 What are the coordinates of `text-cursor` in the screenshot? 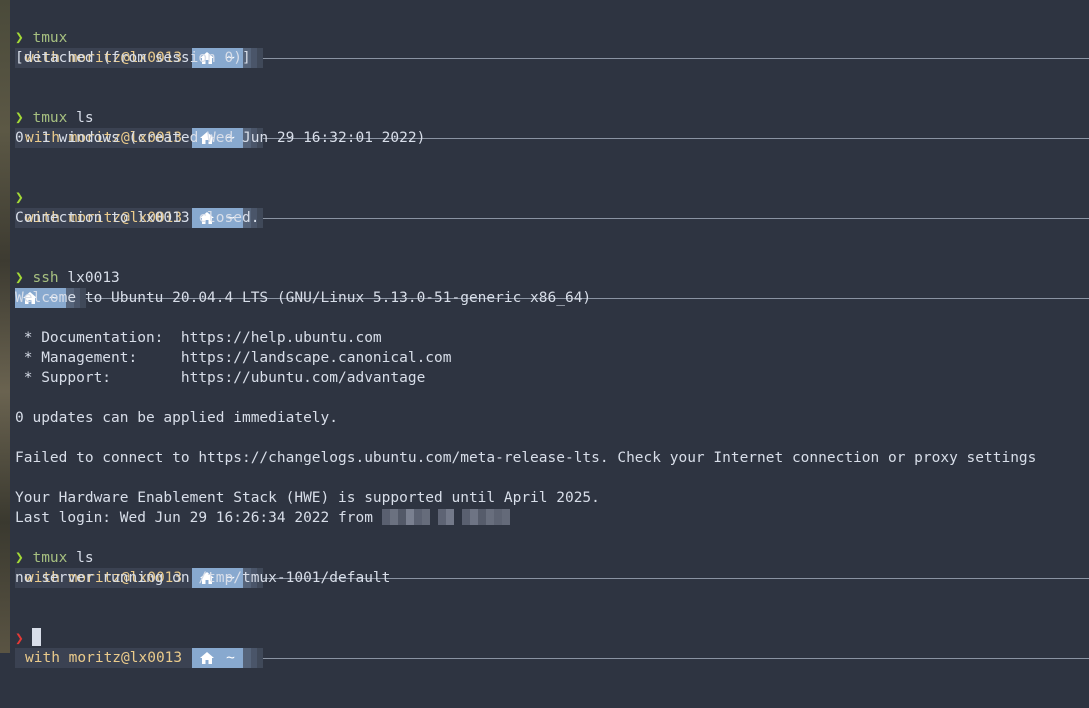 It's located at (36, 637).